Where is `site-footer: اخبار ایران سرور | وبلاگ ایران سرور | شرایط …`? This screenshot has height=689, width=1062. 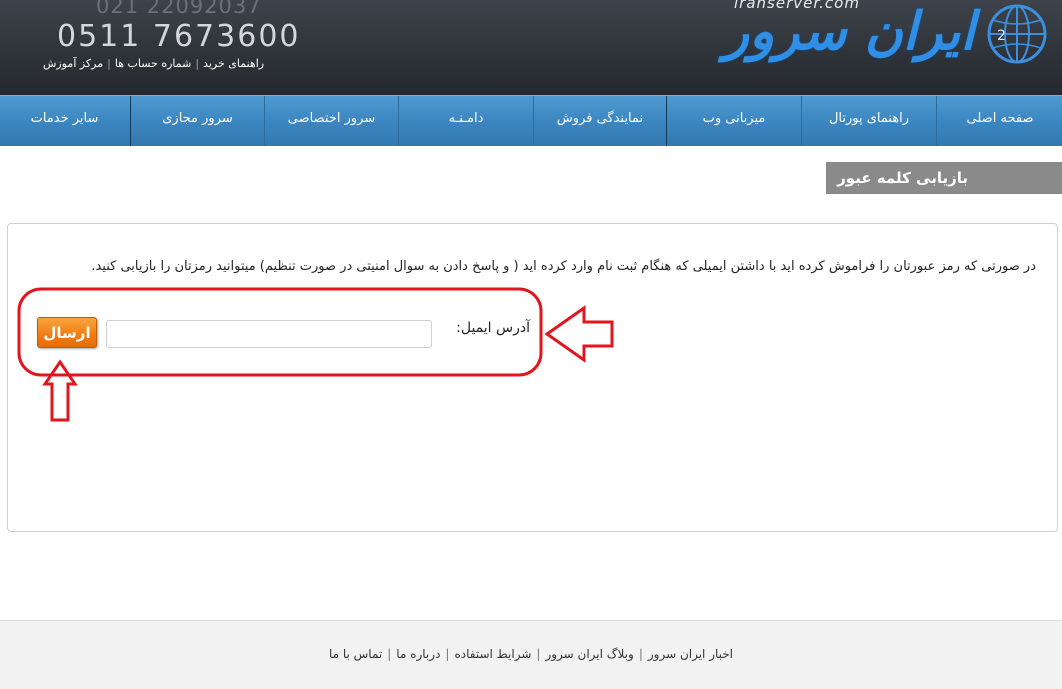 site-footer: اخبار ایران سرور | وبلاگ ایران سرور | شرایط … is located at coordinates (531, 654).